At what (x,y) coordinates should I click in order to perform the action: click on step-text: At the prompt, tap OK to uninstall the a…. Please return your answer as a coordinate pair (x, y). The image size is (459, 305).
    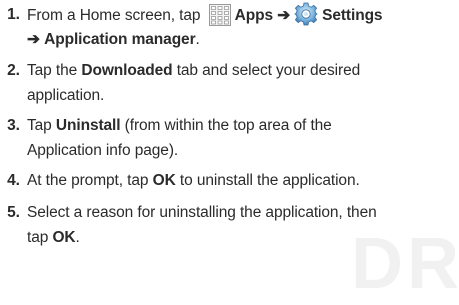
    Looking at the image, I should click on (193, 180).